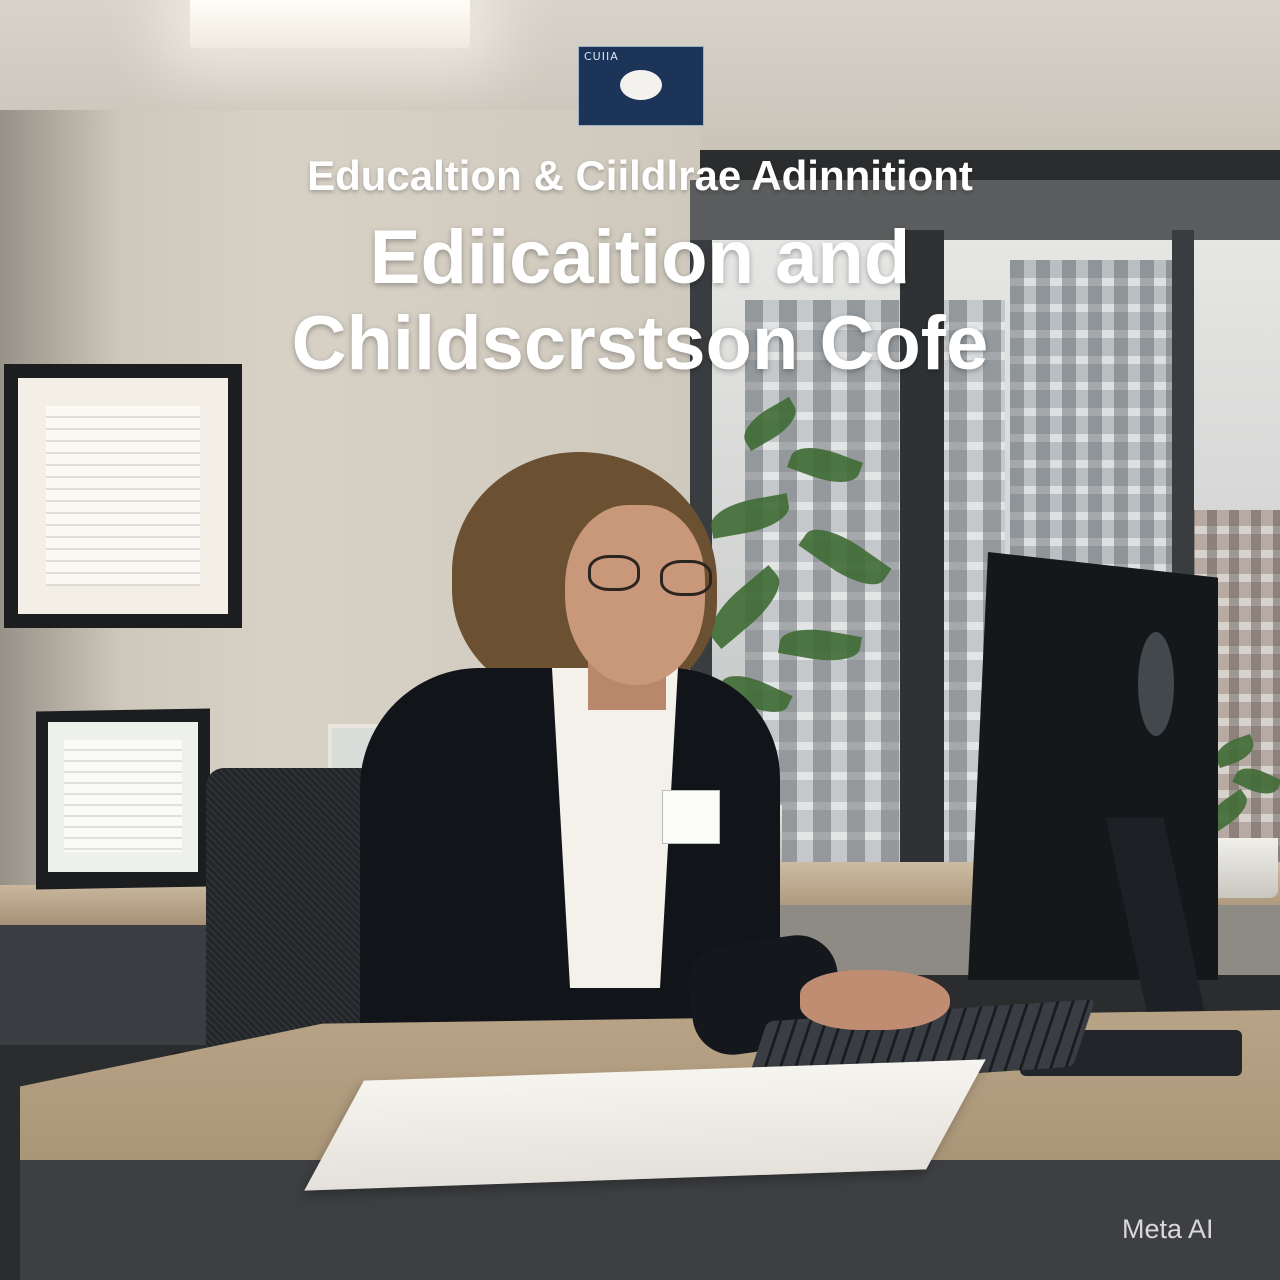 The height and width of the screenshot is (1280, 1280). What do you see at coordinates (110, 906) in the screenshot?
I see `credenza-top` at bounding box center [110, 906].